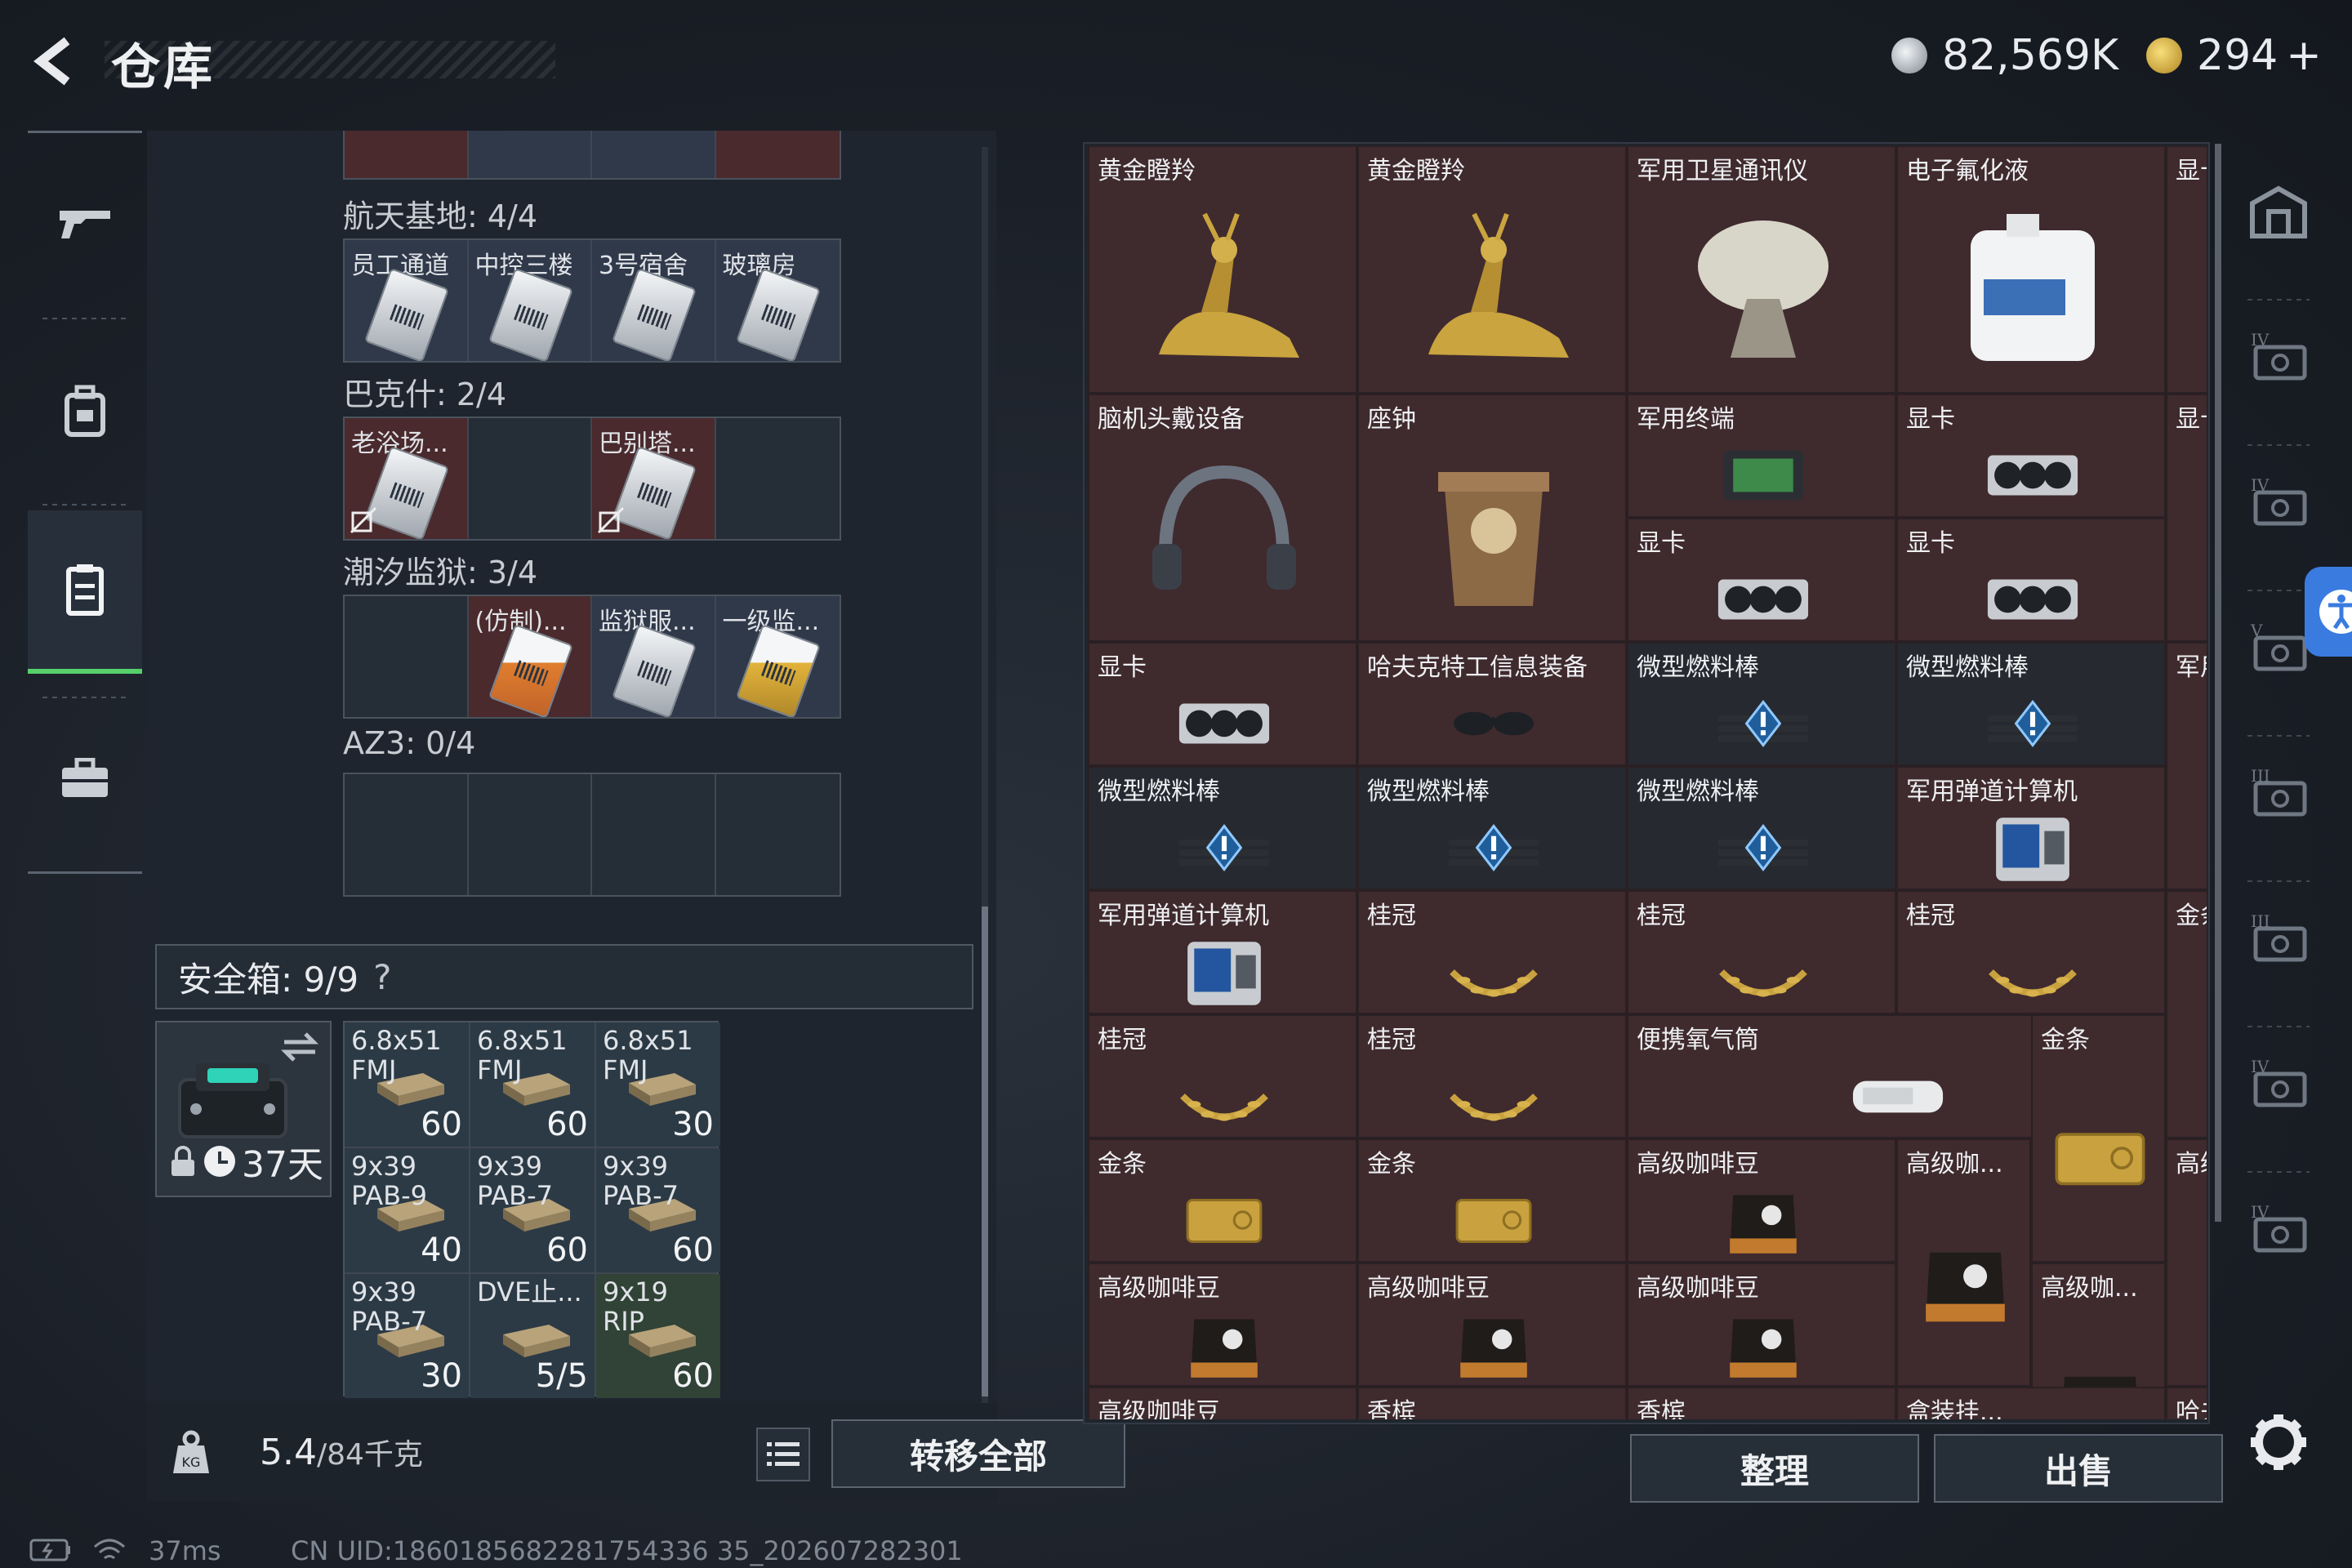  I want to click on key-slot: 玻璃房, so click(777, 300).